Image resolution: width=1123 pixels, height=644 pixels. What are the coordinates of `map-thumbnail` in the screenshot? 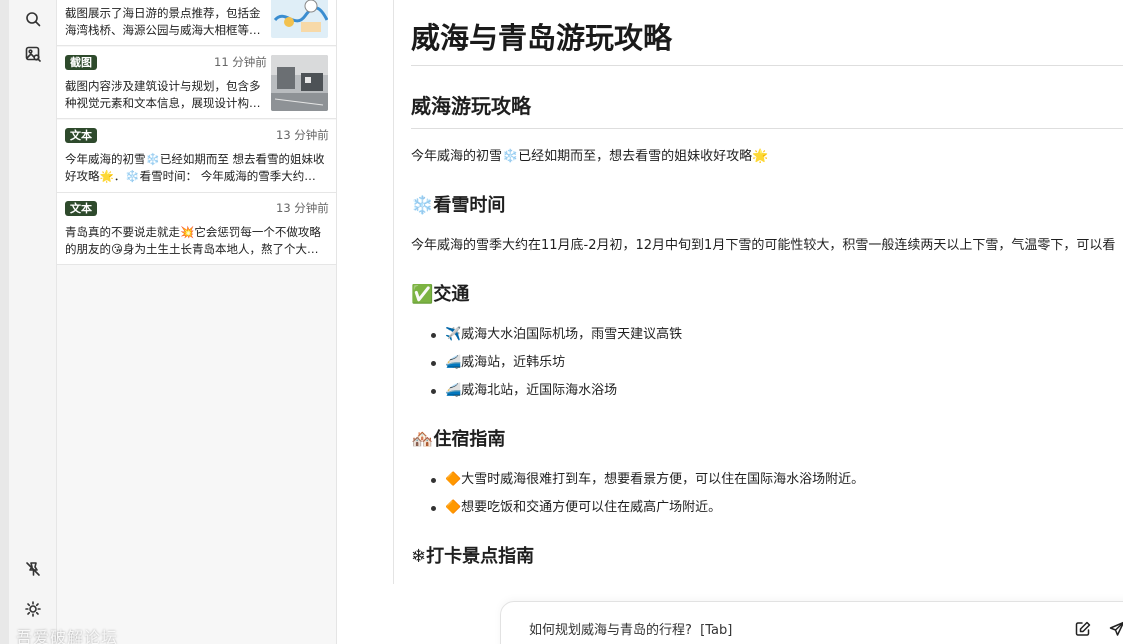 It's located at (299, 19).